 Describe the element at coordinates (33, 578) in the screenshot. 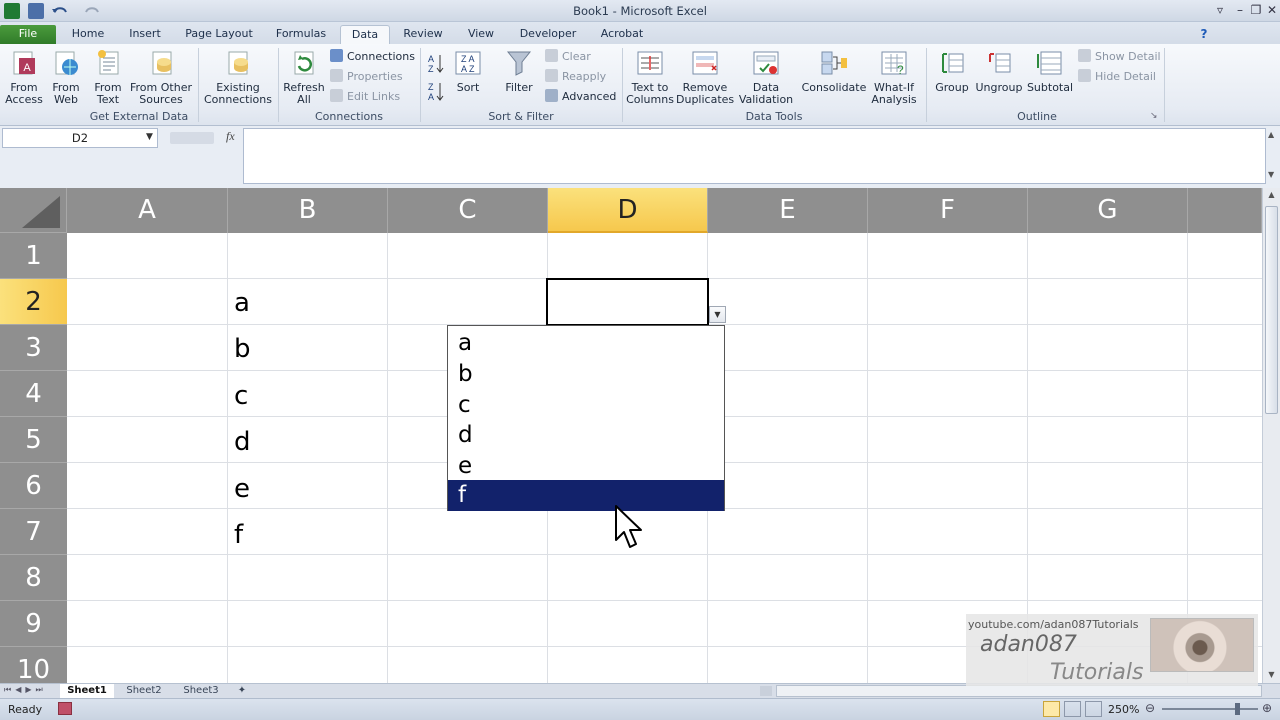

I see `row-header-8: 8` at that location.